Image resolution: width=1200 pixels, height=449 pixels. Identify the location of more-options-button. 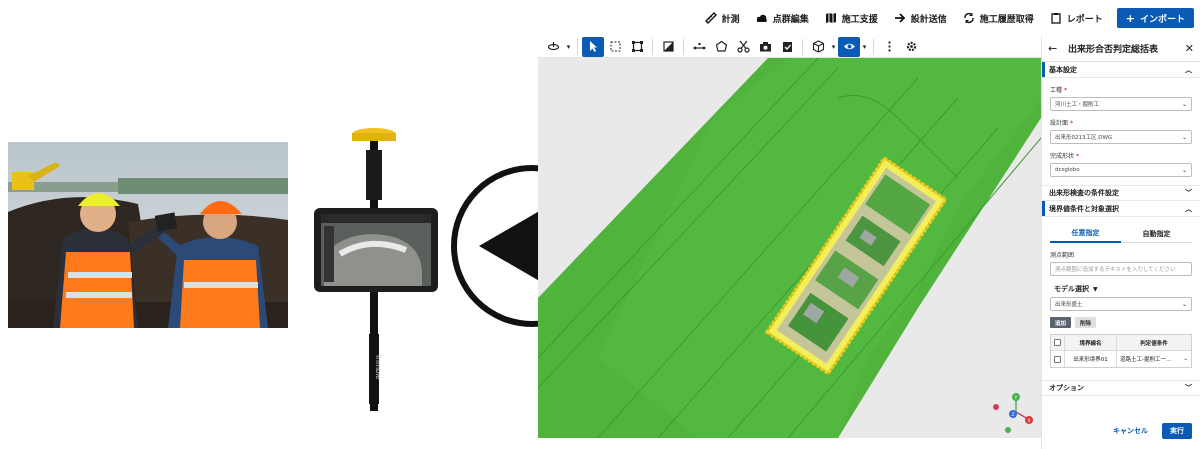
(889, 47).